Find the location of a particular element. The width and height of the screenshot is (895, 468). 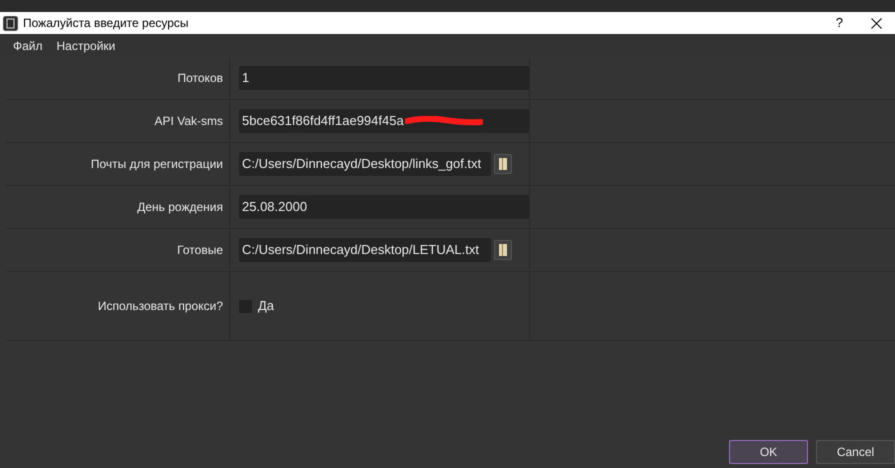

field-label: Потоков is located at coordinates (200, 78).